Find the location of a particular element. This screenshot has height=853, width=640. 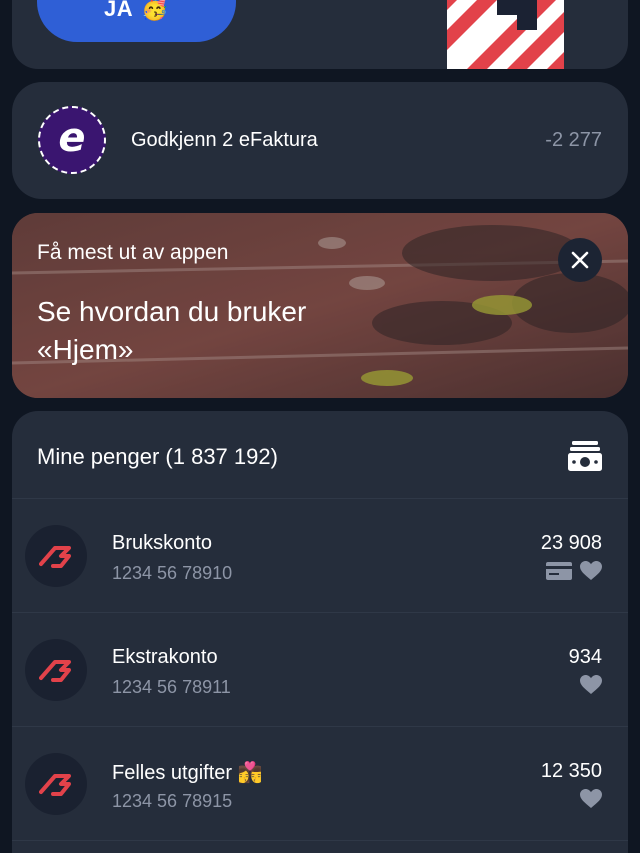

account-name: Ekstrakonto is located at coordinates (165, 657).